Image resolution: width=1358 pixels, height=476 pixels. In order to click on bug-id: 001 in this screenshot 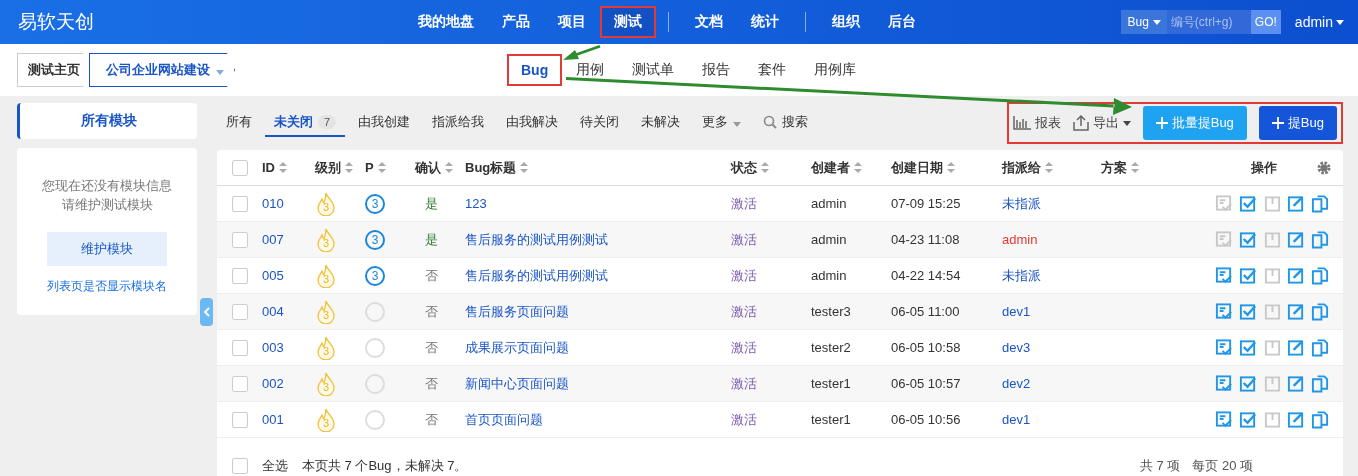, I will do `click(288, 419)`.